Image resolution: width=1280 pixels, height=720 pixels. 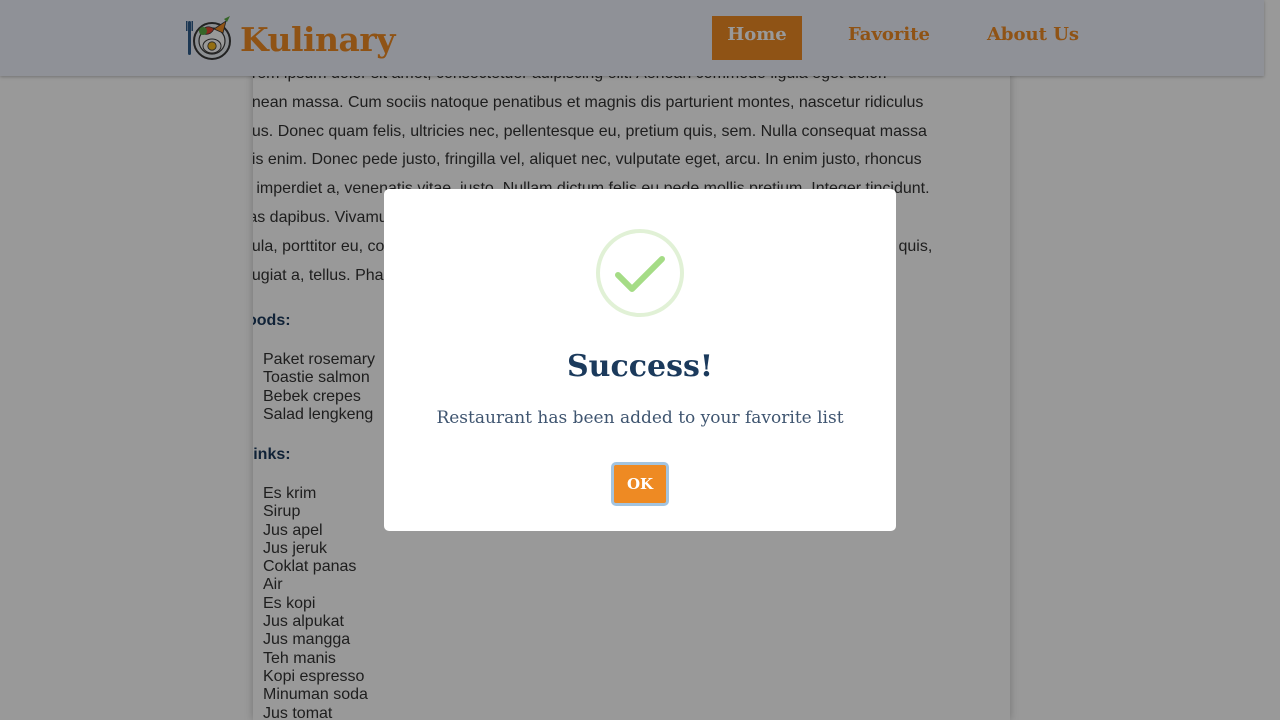 What do you see at coordinates (640, 273) in the screenshot?
I see `success-check-icon` at bounding box center [640, 273].